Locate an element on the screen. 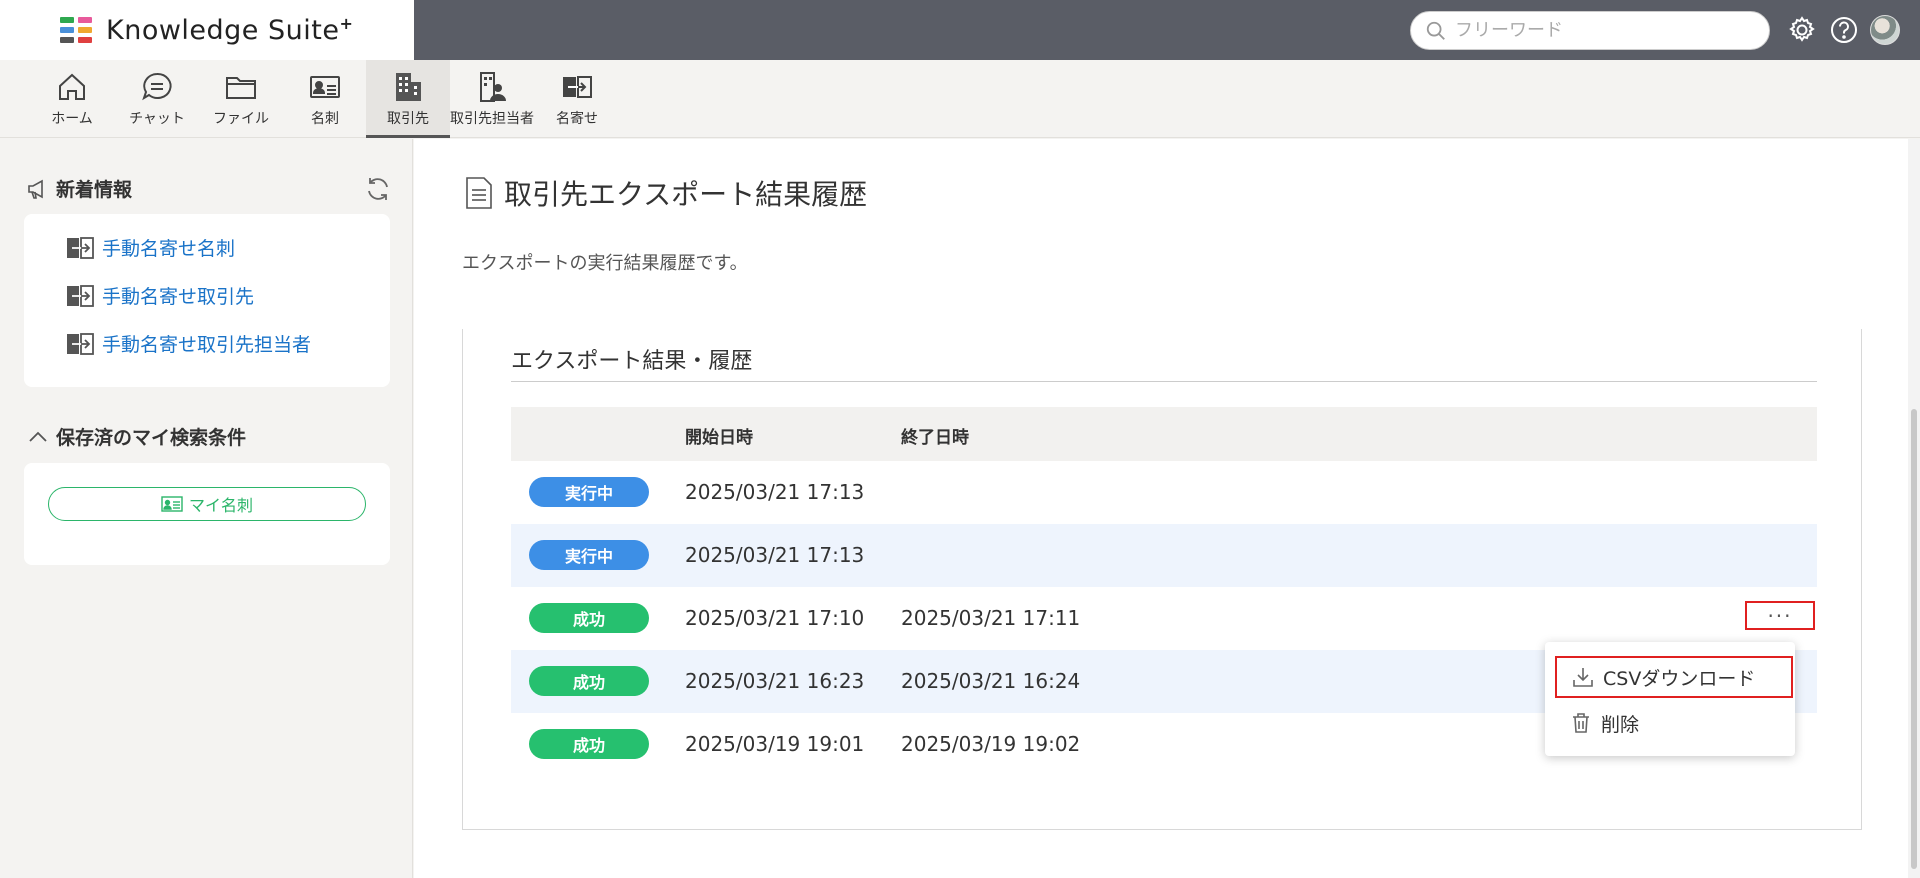  search-icon is located at coordinates (1435, 30).